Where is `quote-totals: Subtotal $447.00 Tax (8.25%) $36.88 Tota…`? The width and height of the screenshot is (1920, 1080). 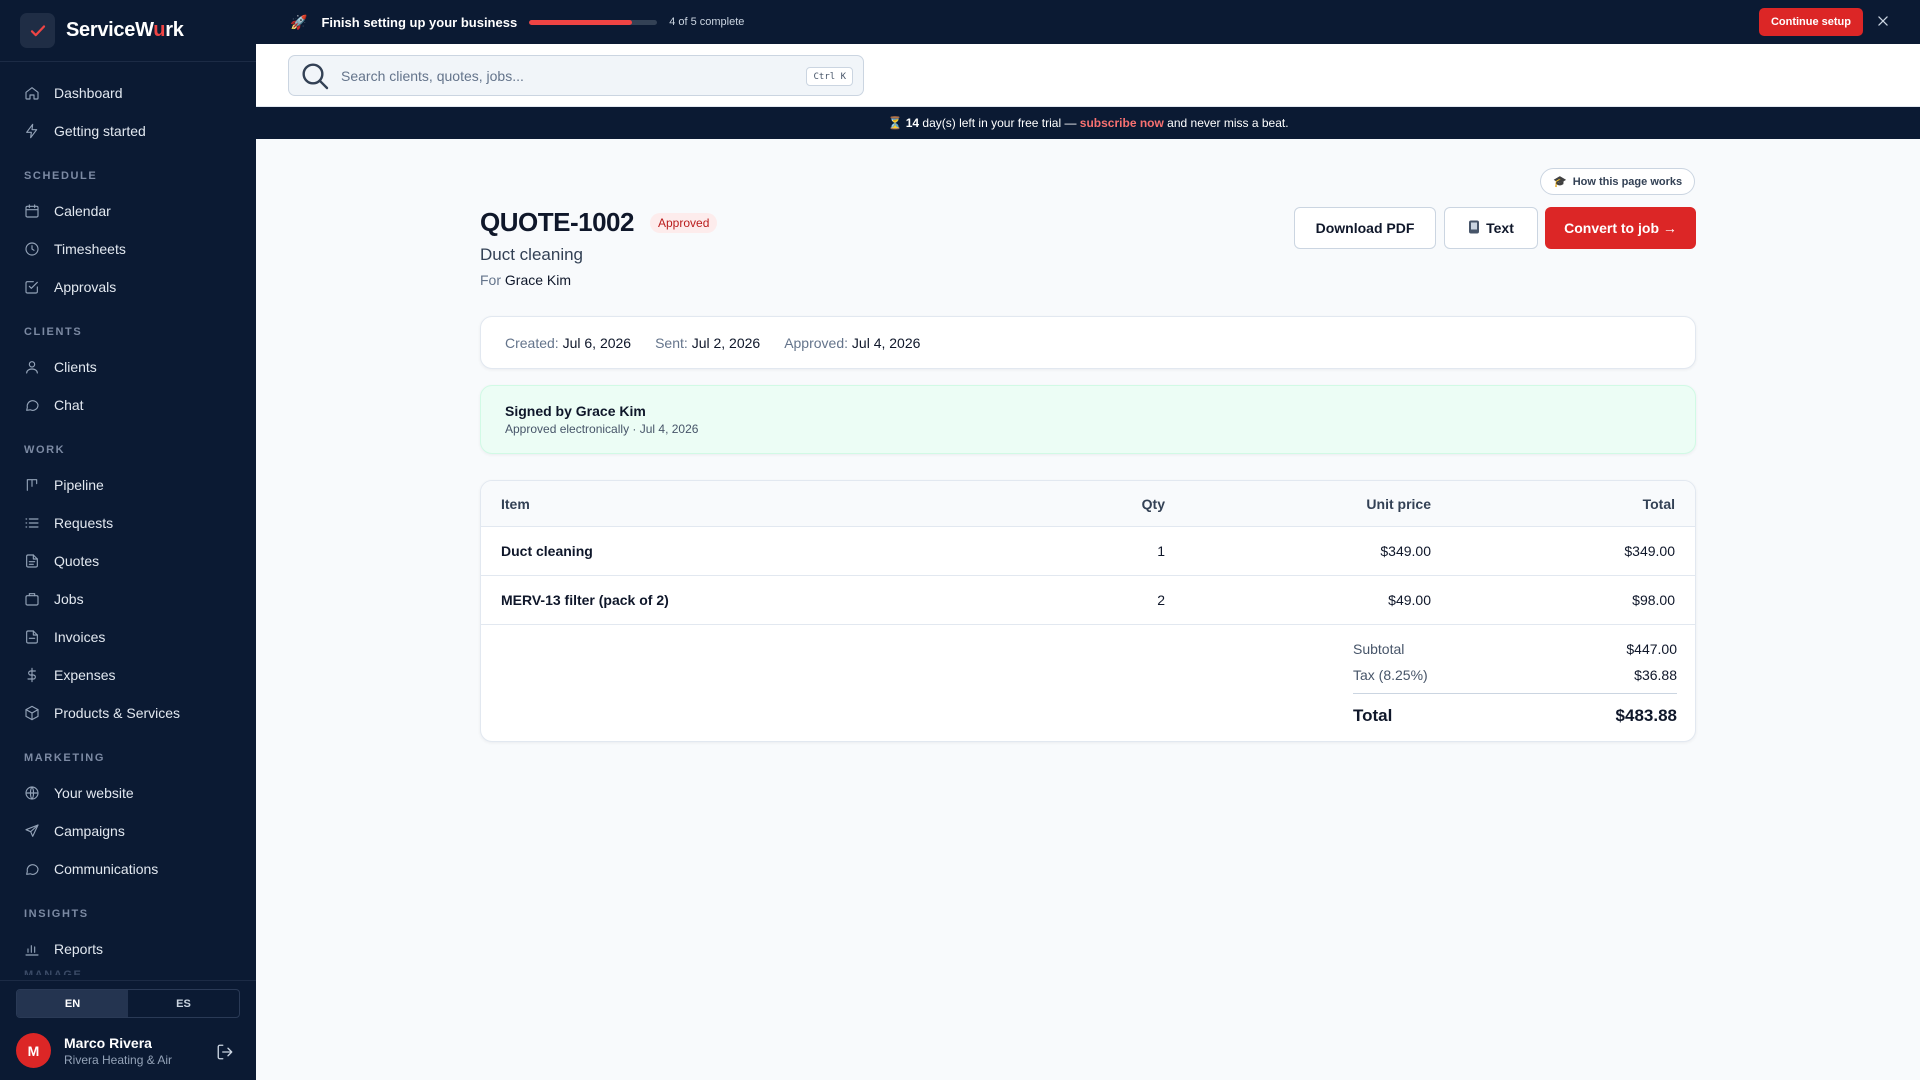
quote-totals: Subtotal $447.00 Tax (8.25%) $36.88 Tota… is located at coordinates (1515, 684).